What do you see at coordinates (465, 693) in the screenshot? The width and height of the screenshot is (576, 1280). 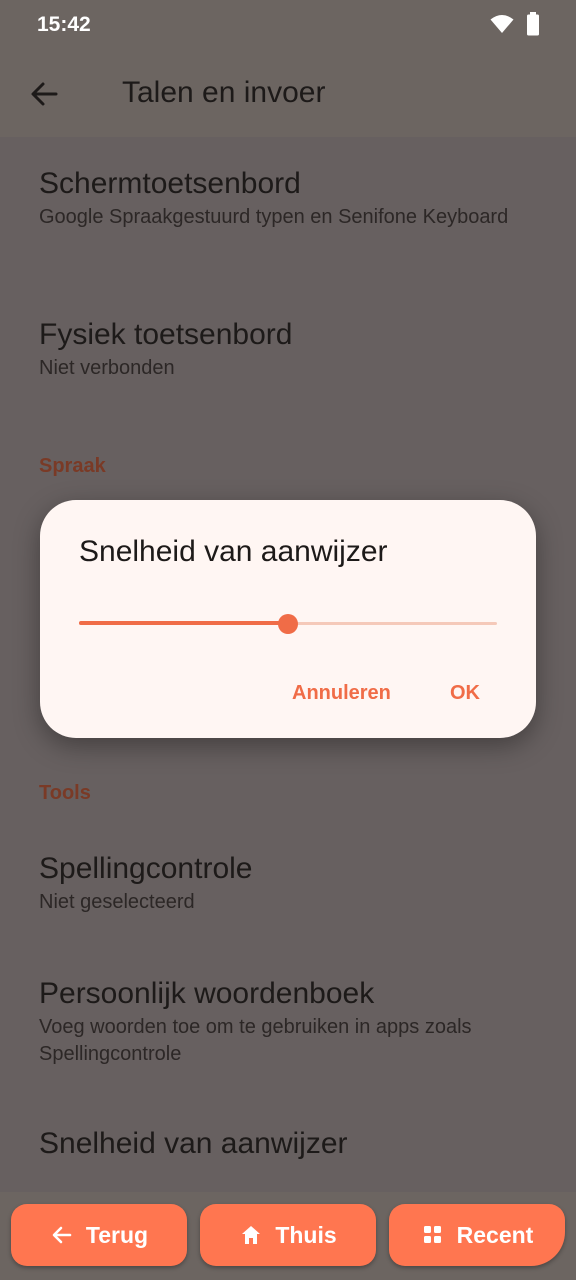 I see `ok-button: OK` at bounding box center [465, 693].